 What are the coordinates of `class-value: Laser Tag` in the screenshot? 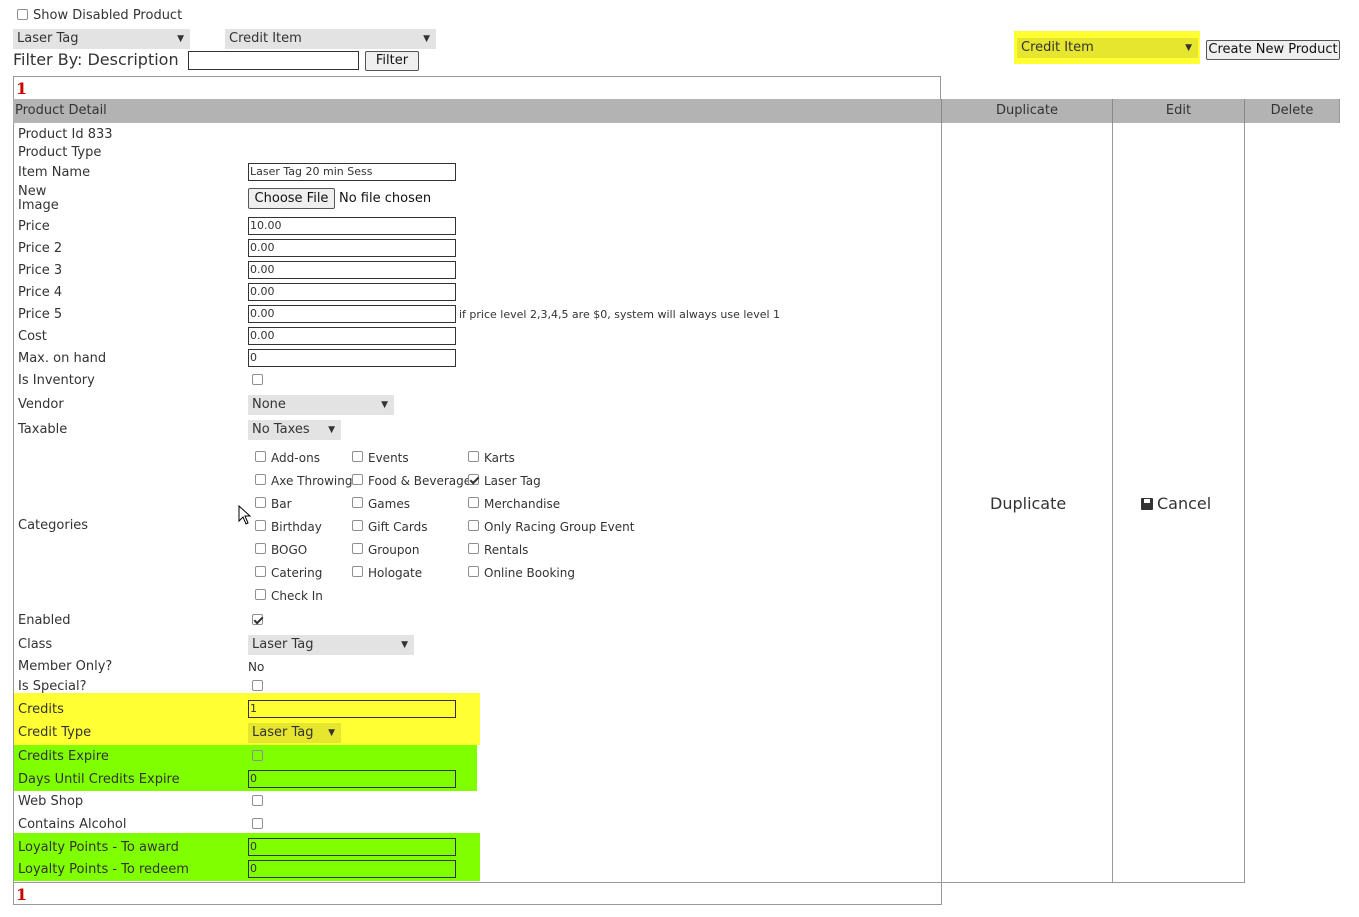 It's located at (283, 644).